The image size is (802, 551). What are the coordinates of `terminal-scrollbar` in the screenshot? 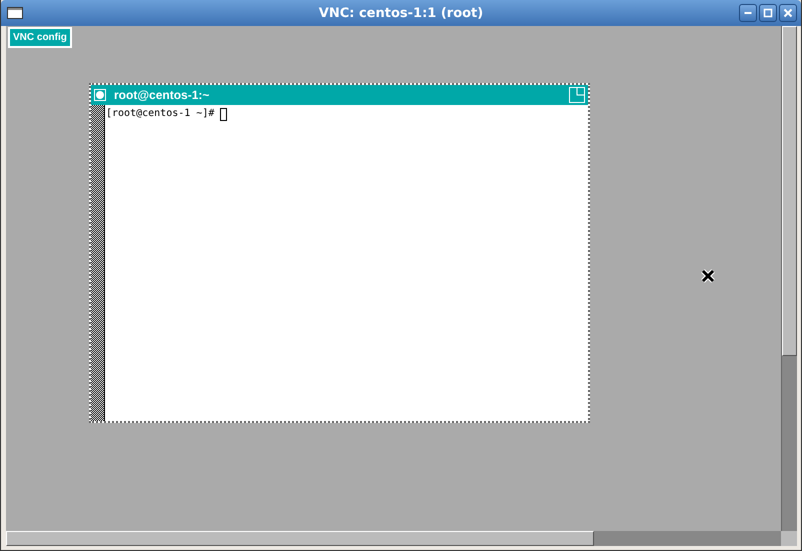 It's located at (98, 263).